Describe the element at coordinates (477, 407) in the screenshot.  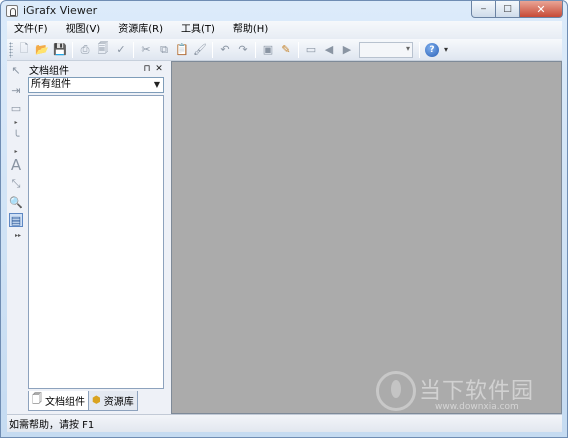
I see `watermark-url: www.downxia.com` at that location.